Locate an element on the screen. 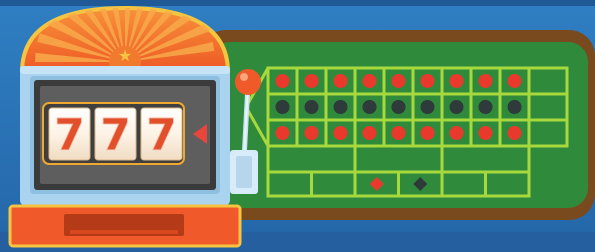 This screenshot has width=595, height=252. reel-strip: 7 7 7 is located at coordinates (115, 134).